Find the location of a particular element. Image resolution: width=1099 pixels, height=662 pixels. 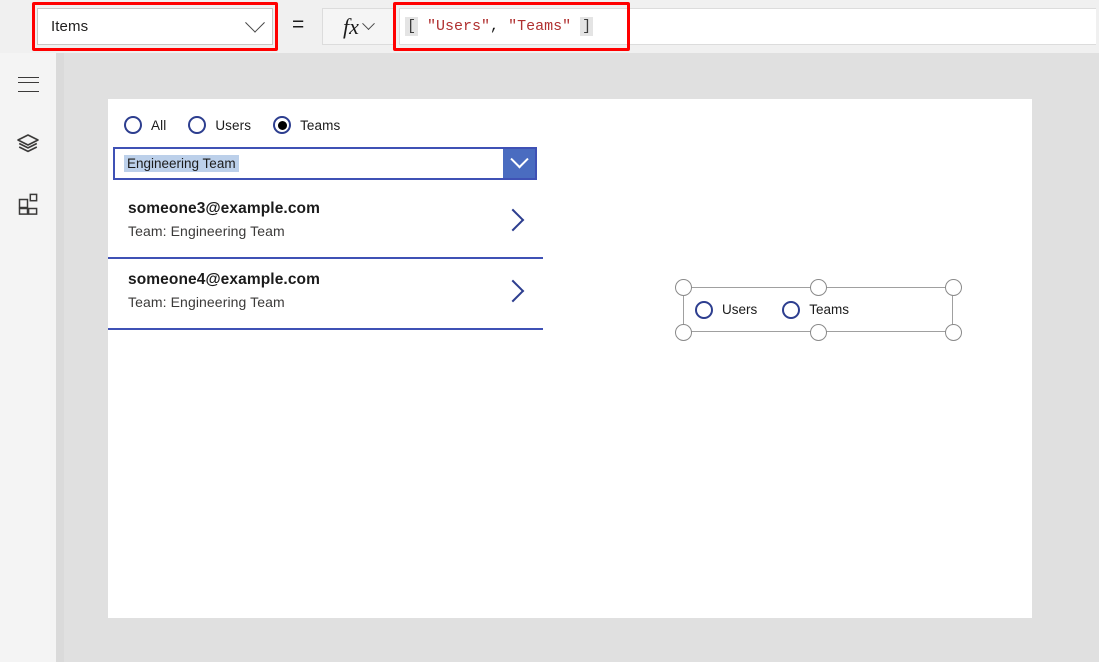

resize-handle-bottom-right is located at coordinates (953, 332).